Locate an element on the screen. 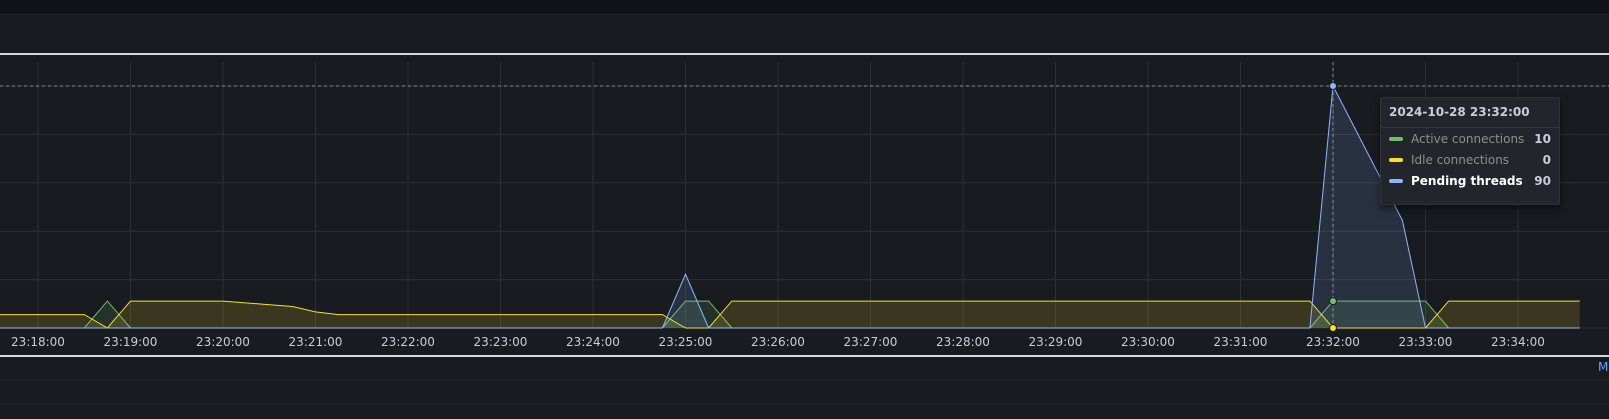 This screenshot has width=1609, height=419. x-tick-label: 23:23:00 is located at coordinates (501, 342).